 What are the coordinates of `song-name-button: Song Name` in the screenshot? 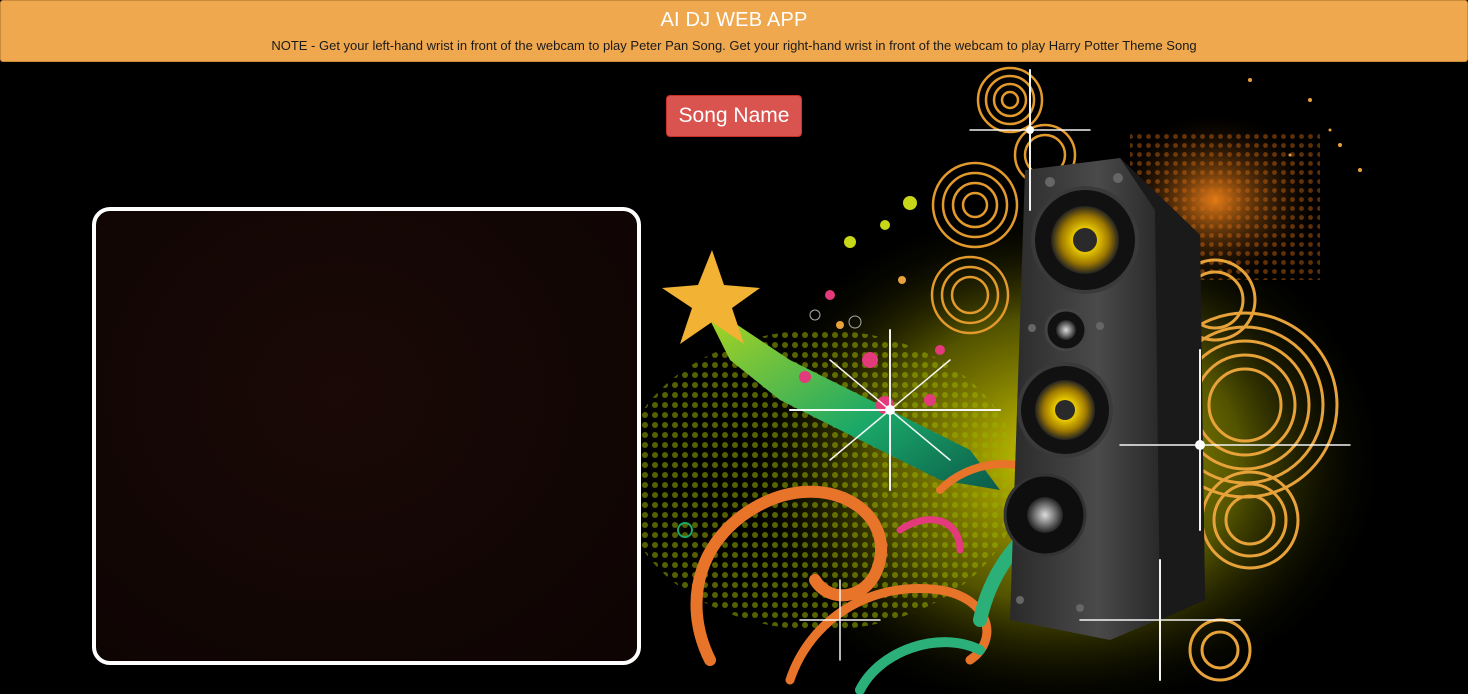 It's located at (734, 116).